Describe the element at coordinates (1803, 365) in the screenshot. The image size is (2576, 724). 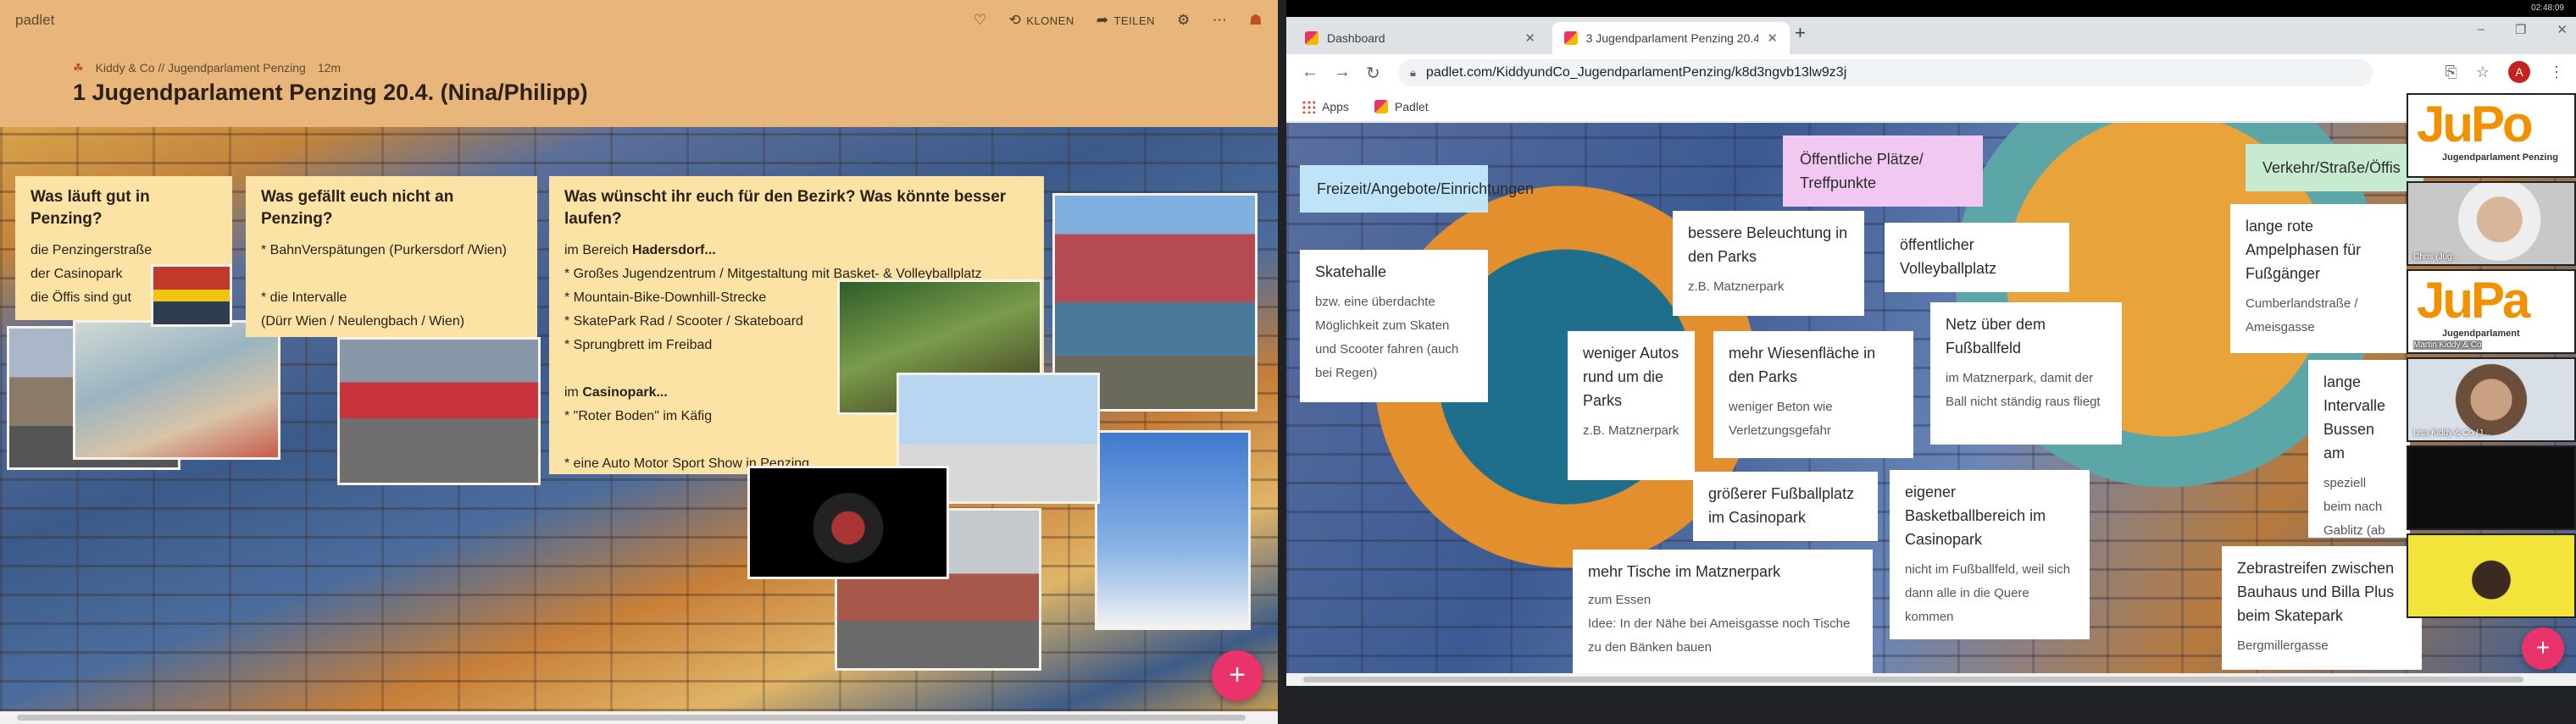
I see `card-title: mehr Wiesenfläche in den Parks` at that location.